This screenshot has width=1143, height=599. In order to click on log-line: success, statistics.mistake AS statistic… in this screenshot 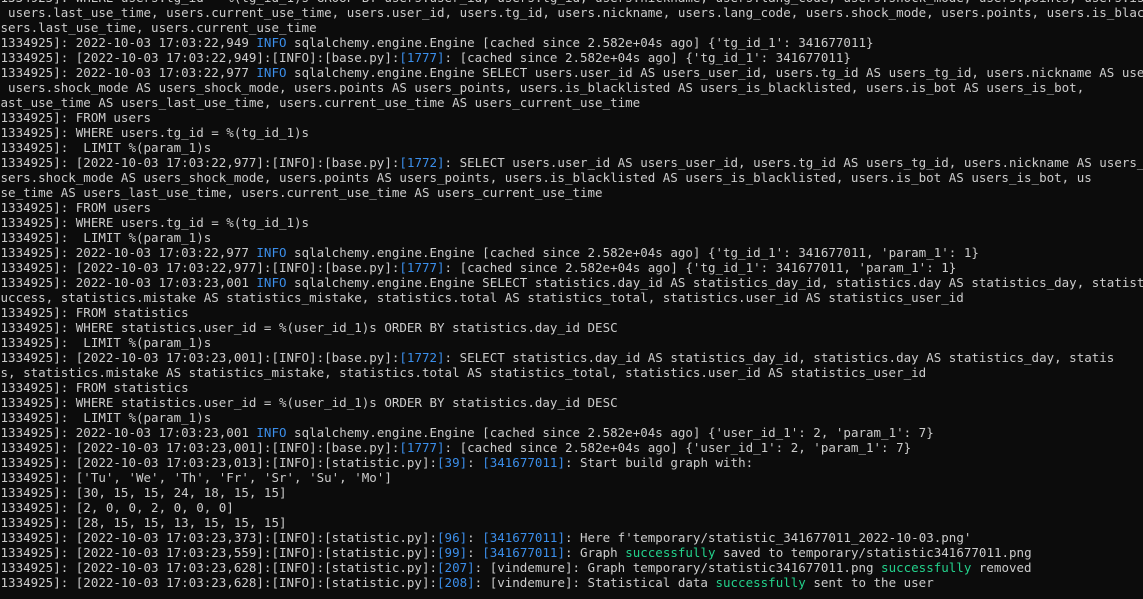, I will do `click(571, 297)`.